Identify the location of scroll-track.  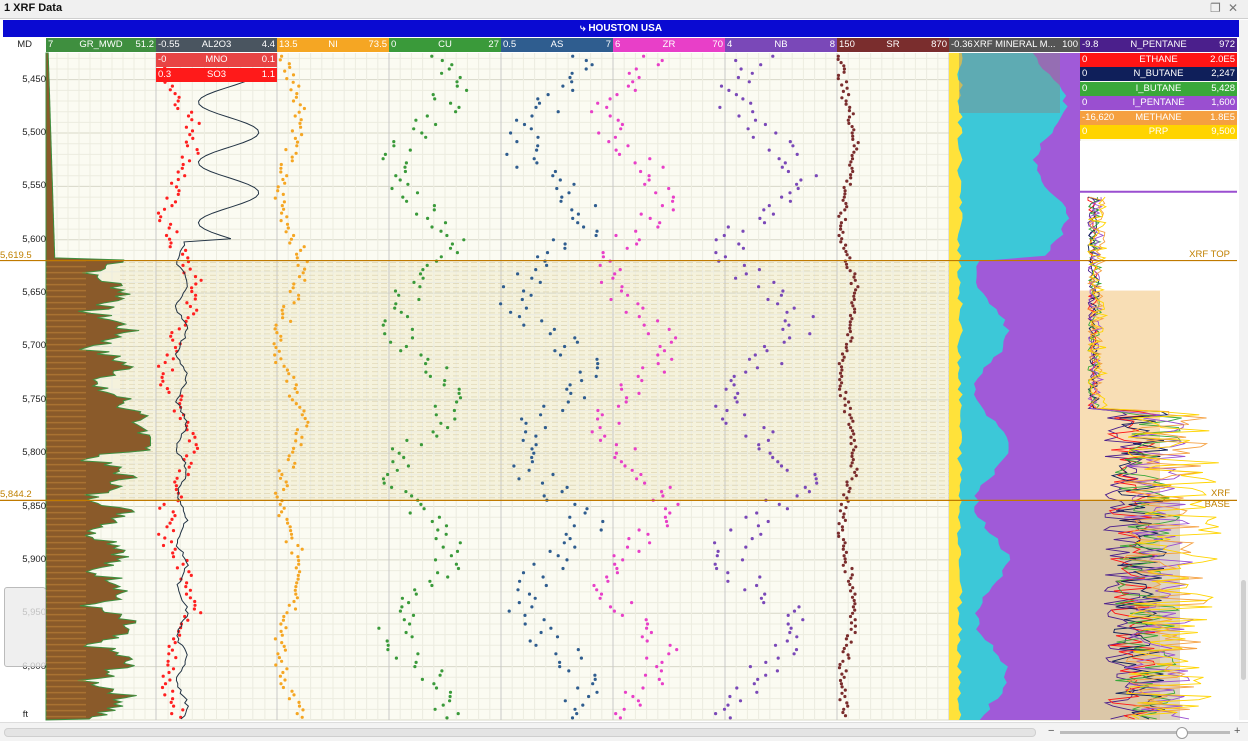
(520, 732).